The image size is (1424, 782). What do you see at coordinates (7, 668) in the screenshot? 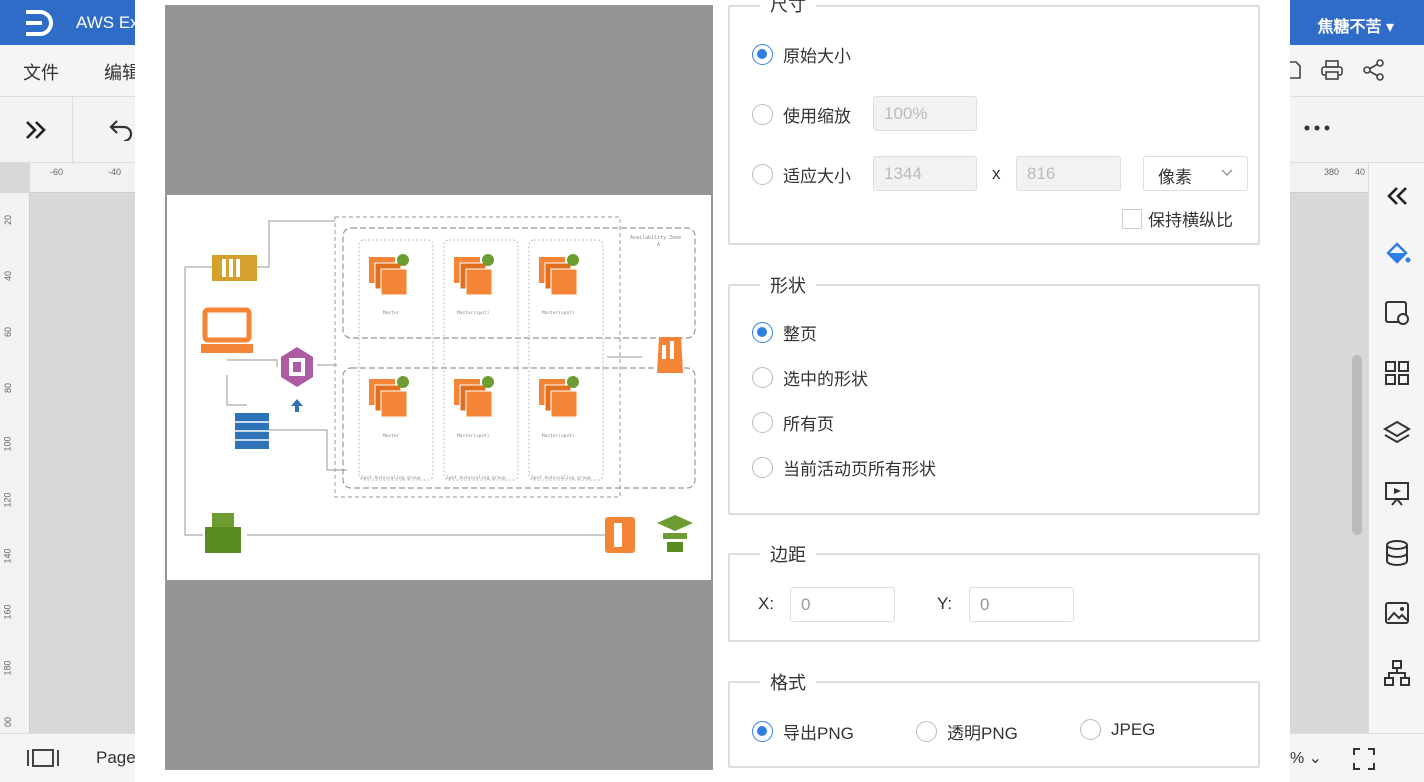
I see `ruler-tick: 180` at bounding box center [7, 668].